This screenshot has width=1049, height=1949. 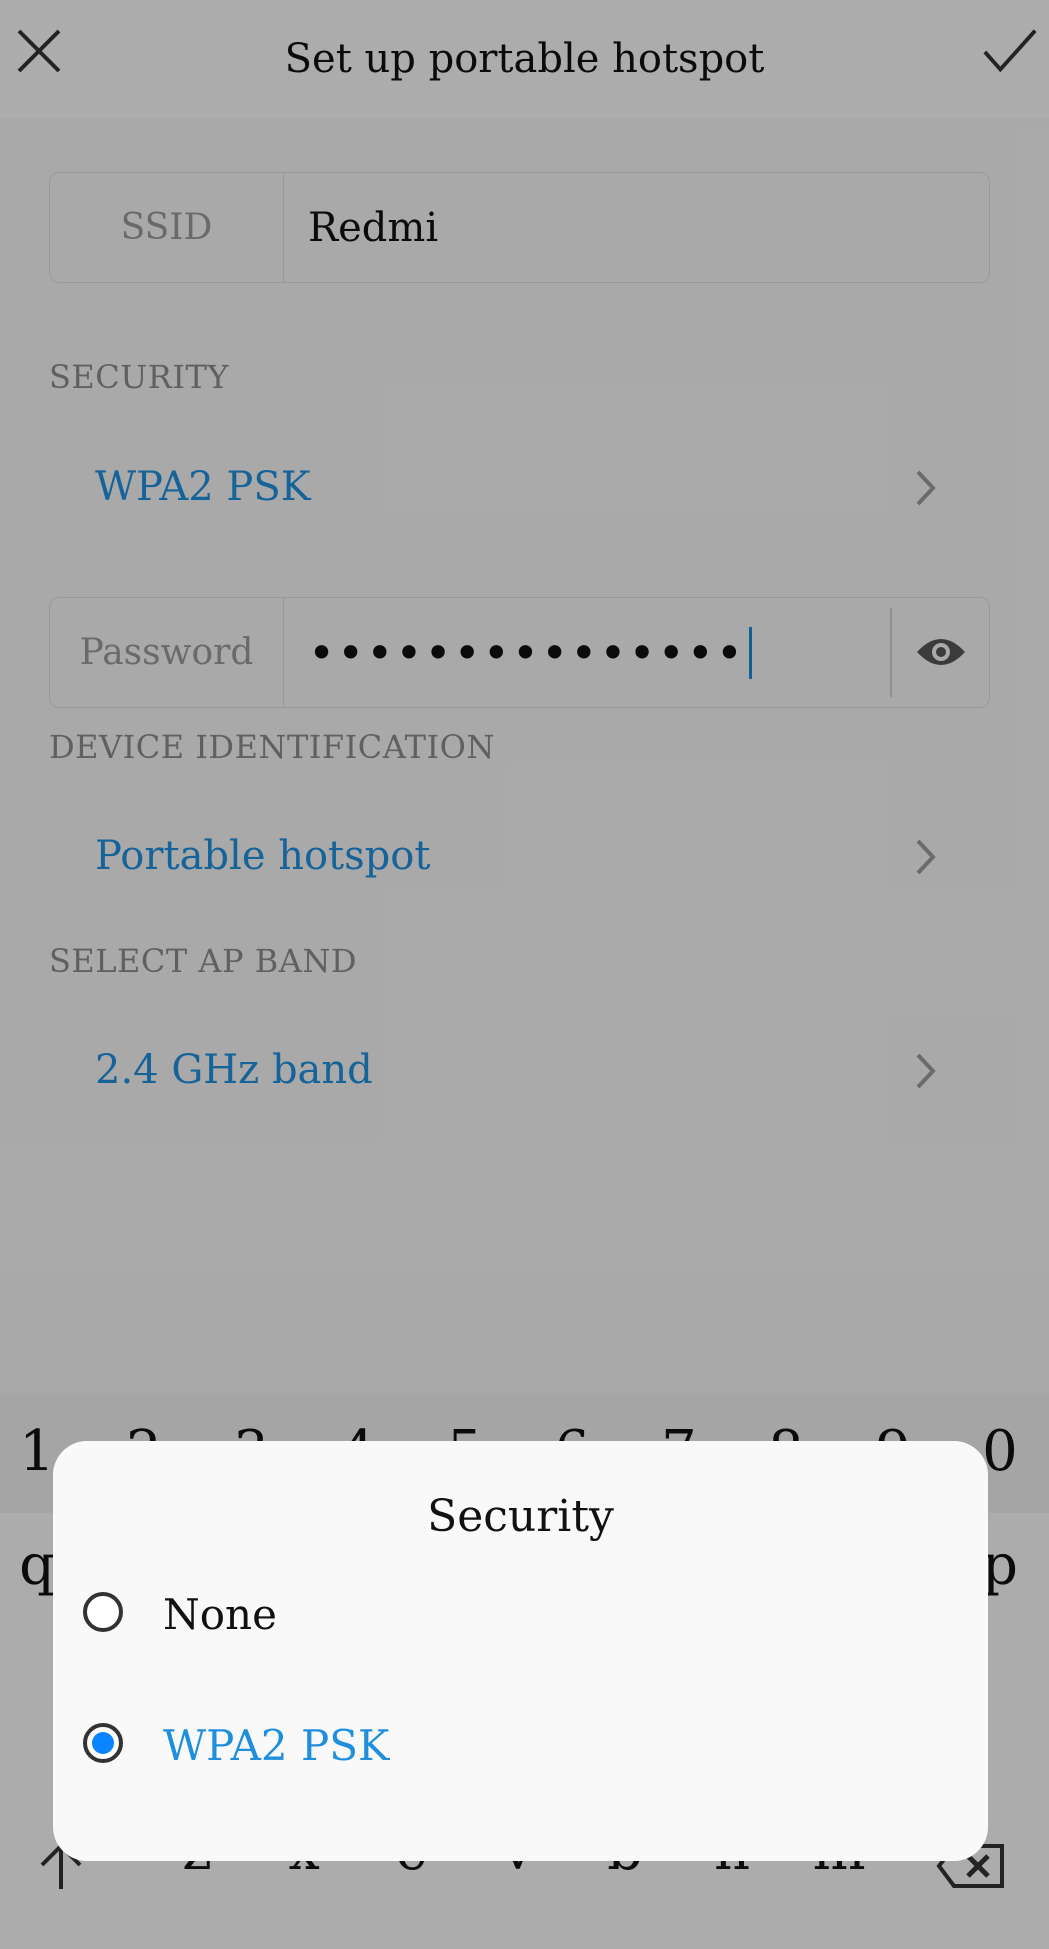 What do you see at coordinates (103, 1612) in the screenshot?
I see `radio-unchecked-icon` at bounding box center [103, 1612].